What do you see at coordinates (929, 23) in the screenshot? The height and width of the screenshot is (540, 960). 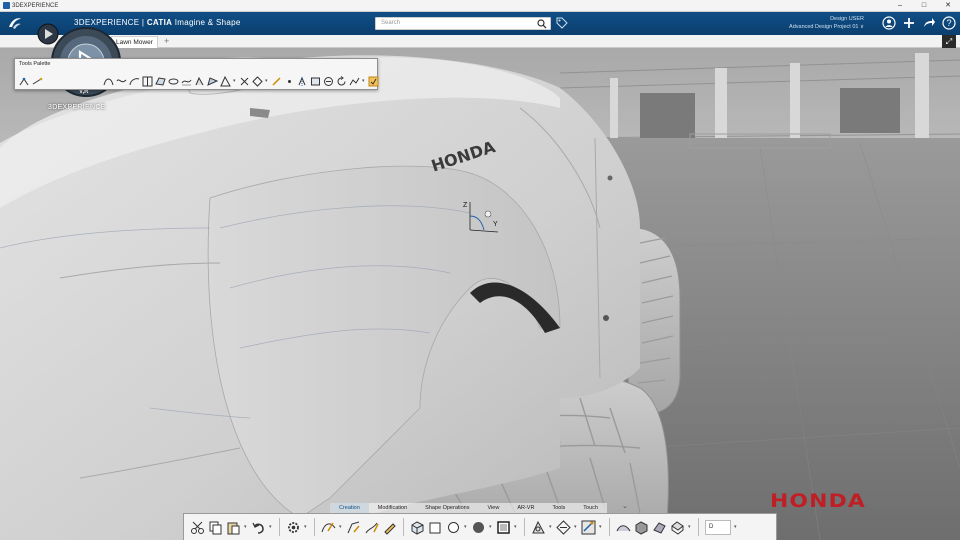 I see `share-icon` at bounding box center [929, 23].